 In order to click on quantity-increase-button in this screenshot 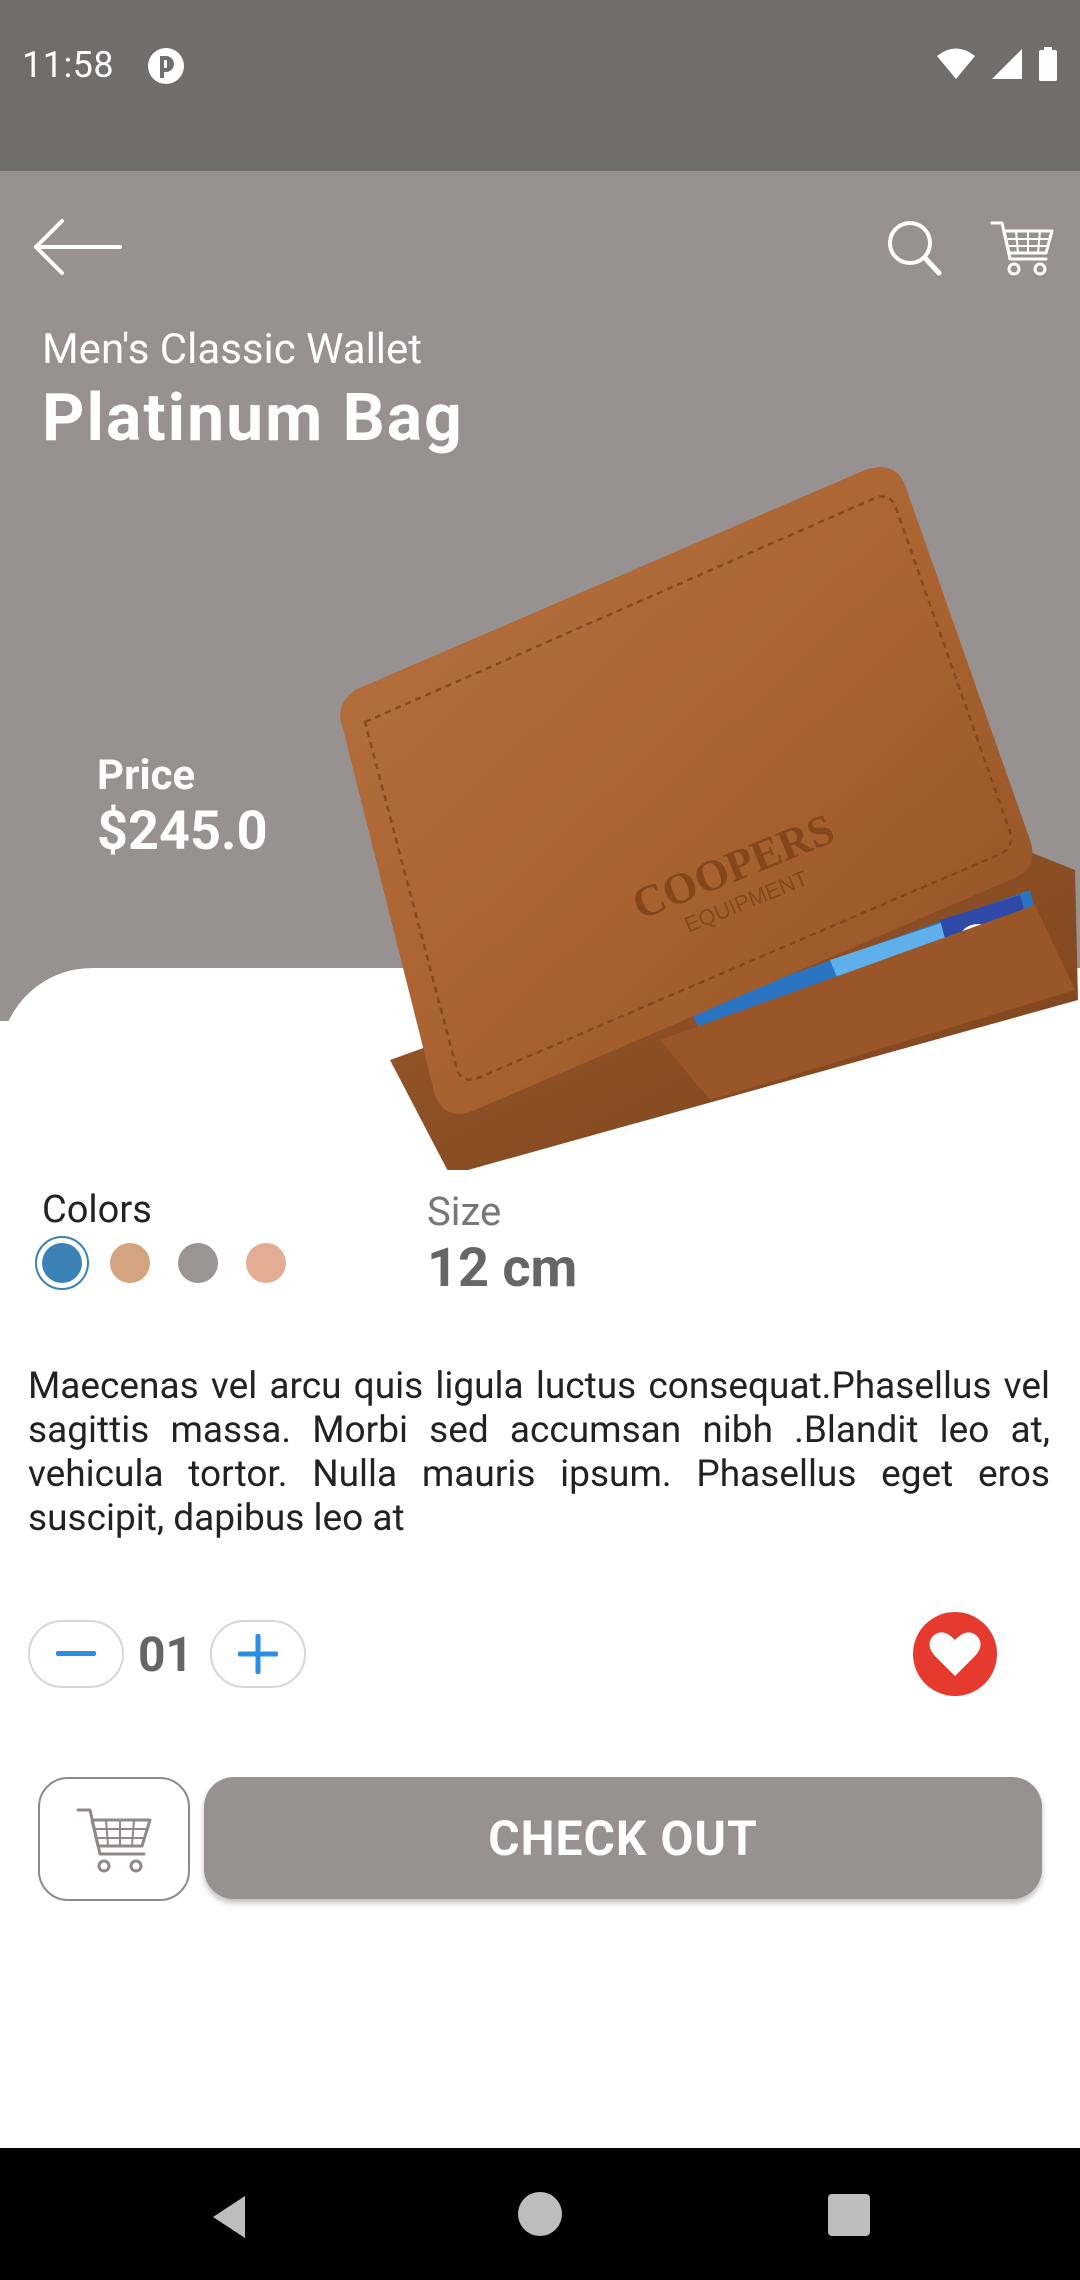, I will do `click(258, 1654)`.